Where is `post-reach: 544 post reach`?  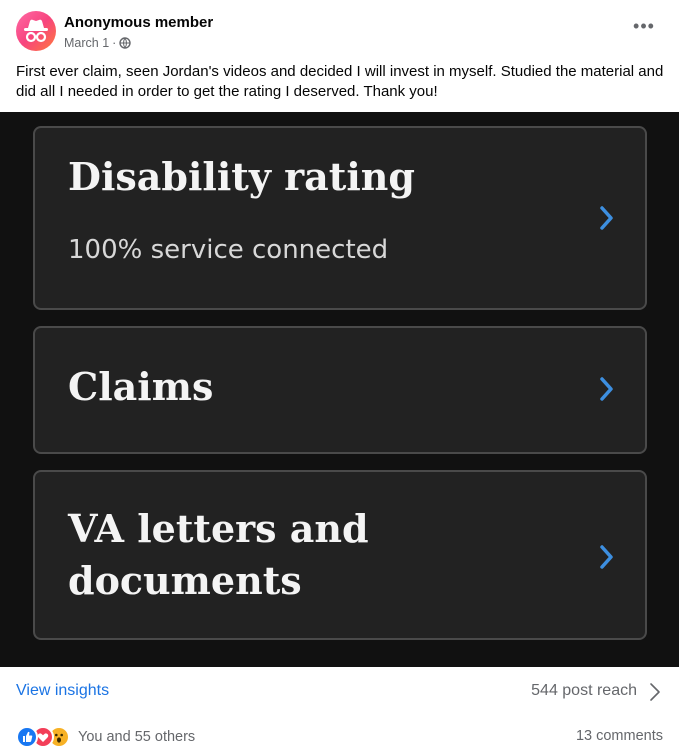 post-reach: 544 post reach is located at coordinates (584, 691).